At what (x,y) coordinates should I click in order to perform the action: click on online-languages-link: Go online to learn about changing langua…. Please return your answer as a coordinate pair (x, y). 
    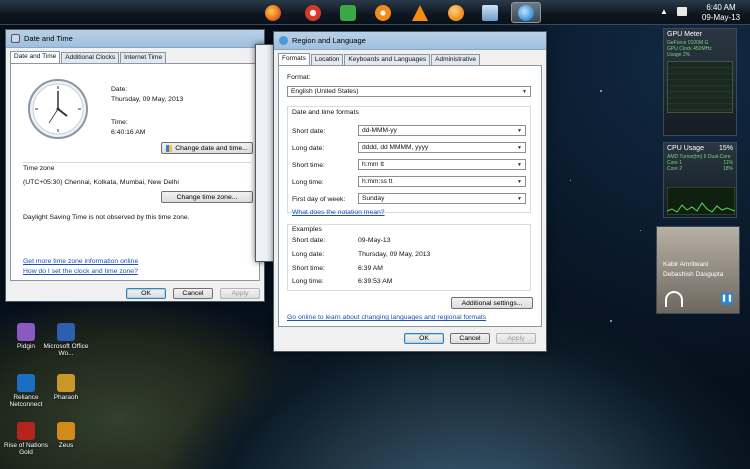
    Looking at the image, I should click on (386, 317).